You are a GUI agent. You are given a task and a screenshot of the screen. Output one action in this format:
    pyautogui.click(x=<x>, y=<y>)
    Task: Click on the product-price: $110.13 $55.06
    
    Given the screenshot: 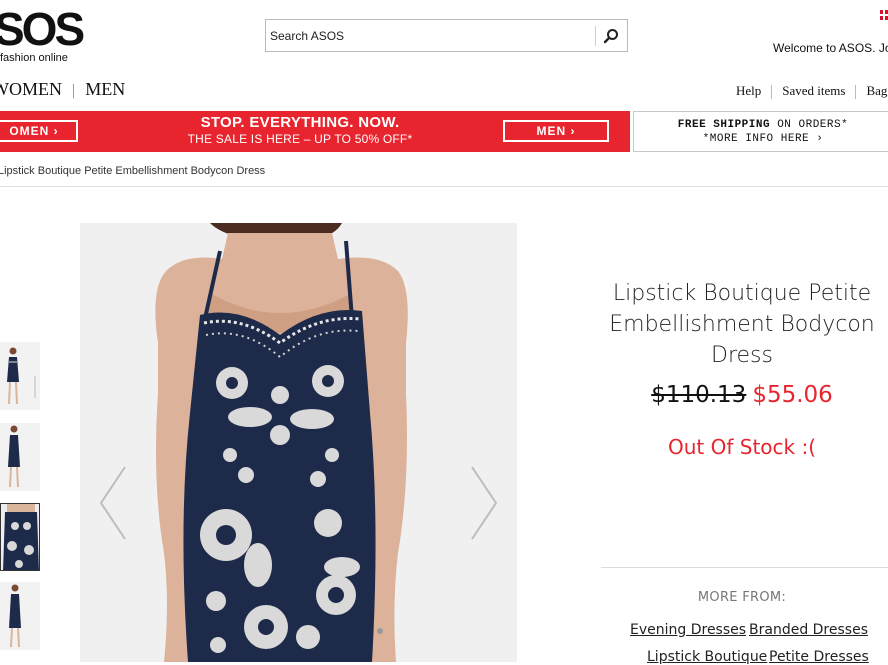 What is the action you would take?
    pyautogui.click(x=742, y=395)
    